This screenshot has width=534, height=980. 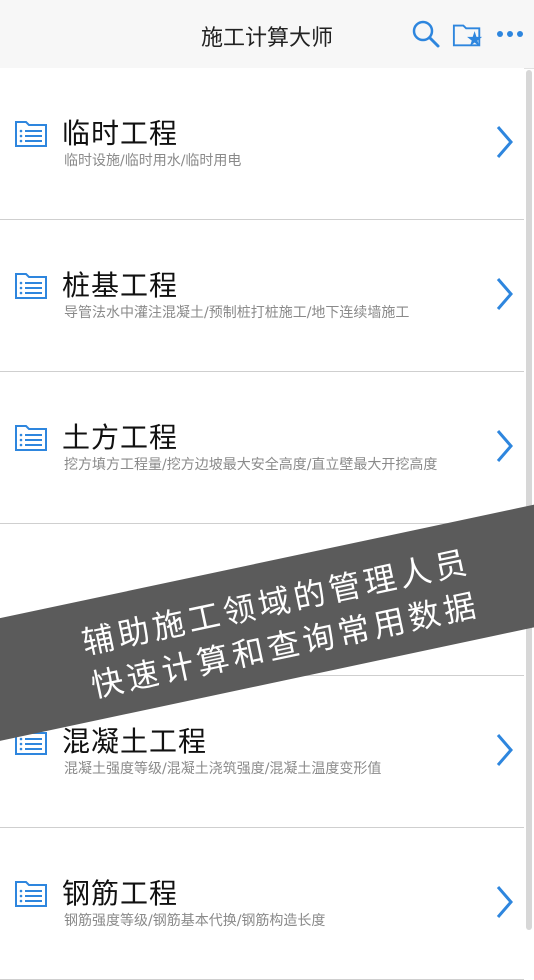 I want to click on list-item-title: 土方工程, so click(x=120, y=437).